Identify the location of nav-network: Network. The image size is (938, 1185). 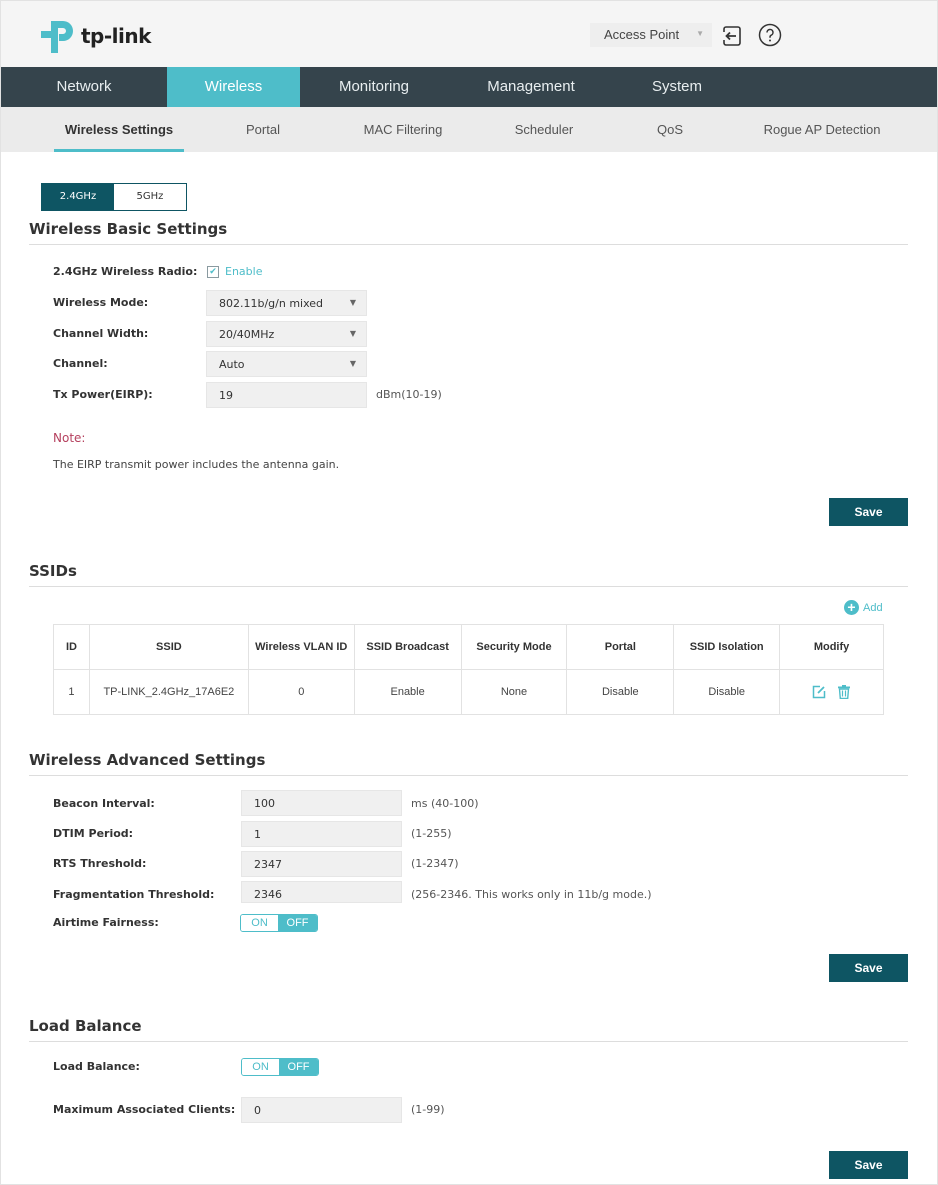
(84, 87).